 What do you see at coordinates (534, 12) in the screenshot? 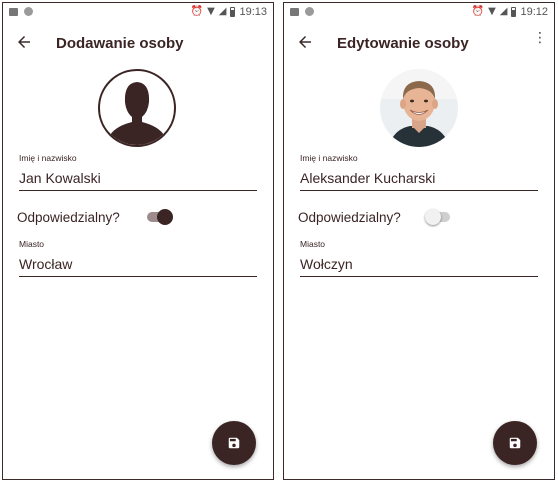
I see `status-time: 19:12` at bounding box center [534, 12].